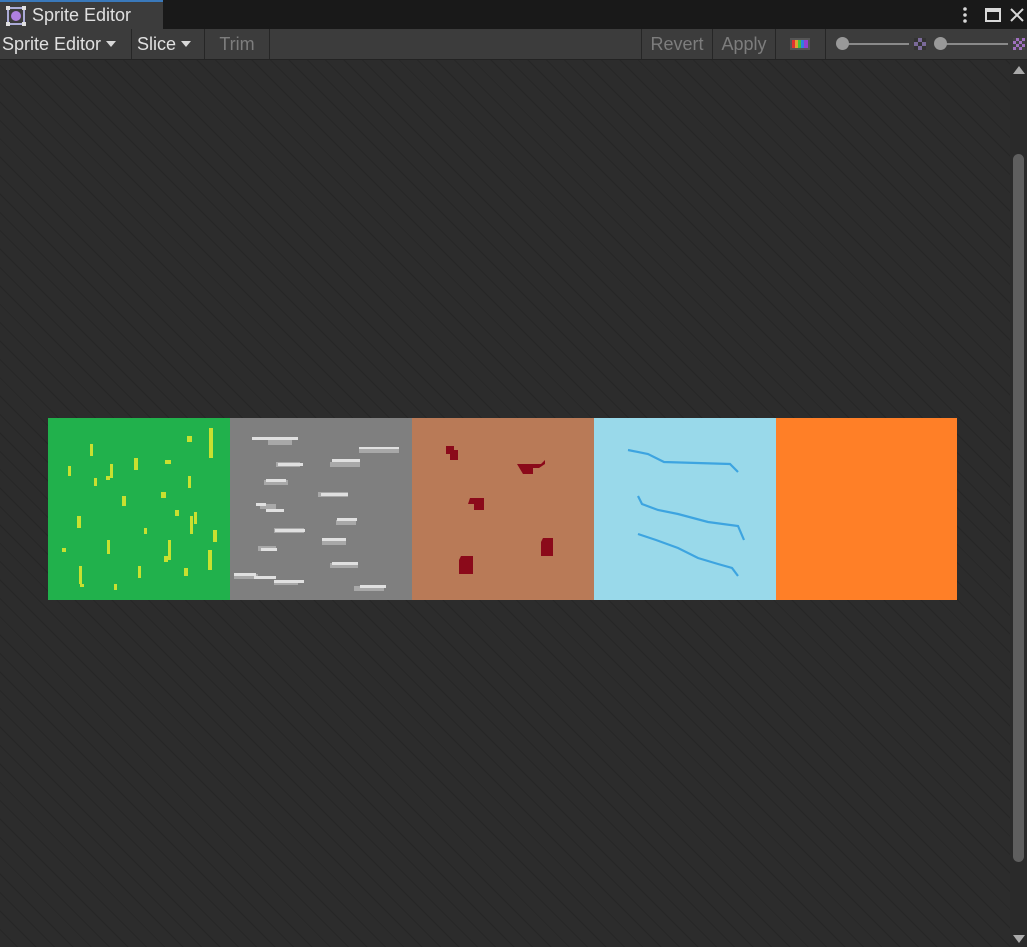  What do you see at coordinates (842, 43) in the screenshot?
I see `alpha-slider-knob` at bounding box center [842, 43].